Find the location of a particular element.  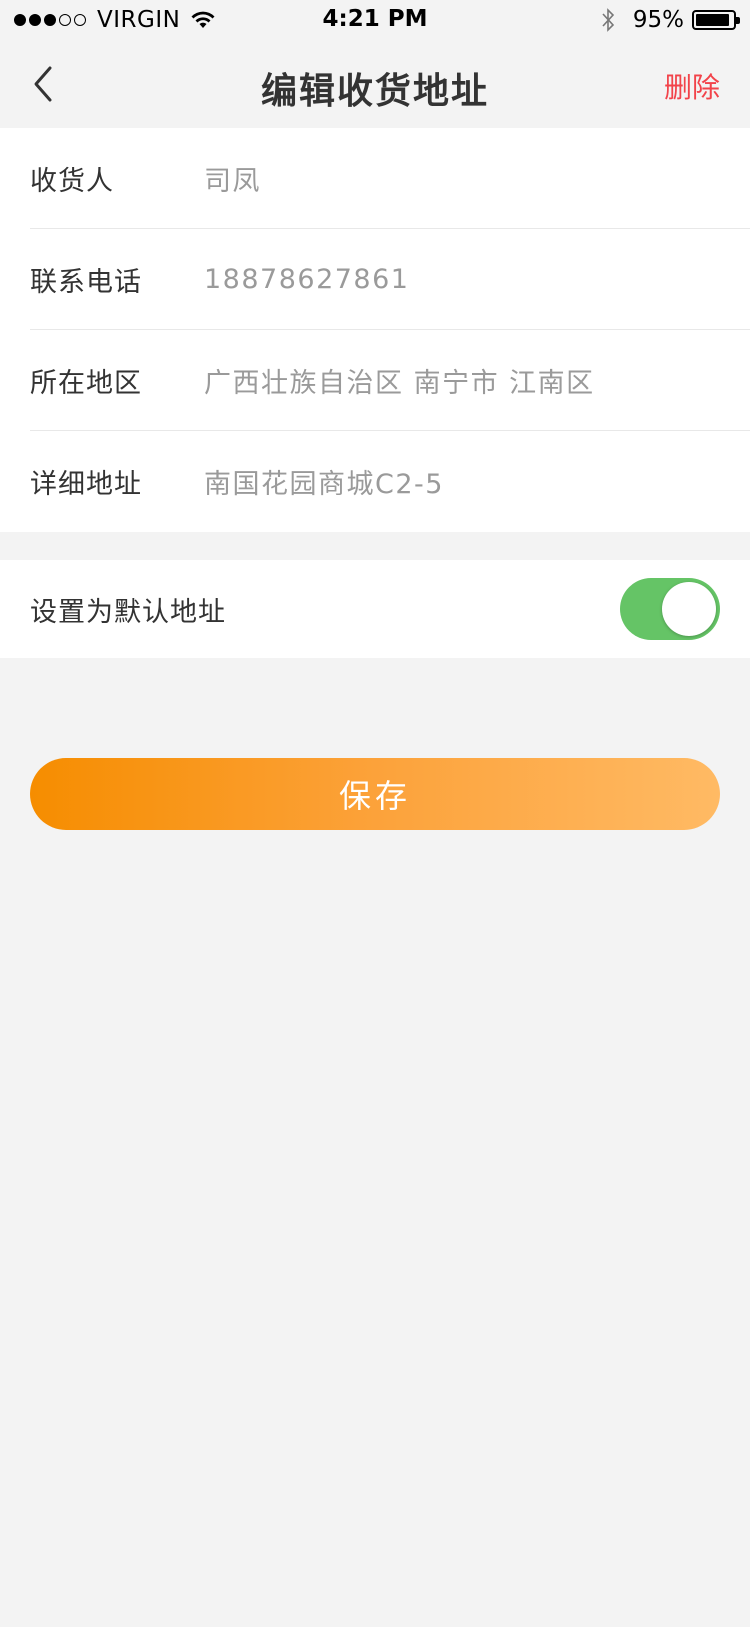

battery-percentage: 95% is located at coordinates (658, 20).